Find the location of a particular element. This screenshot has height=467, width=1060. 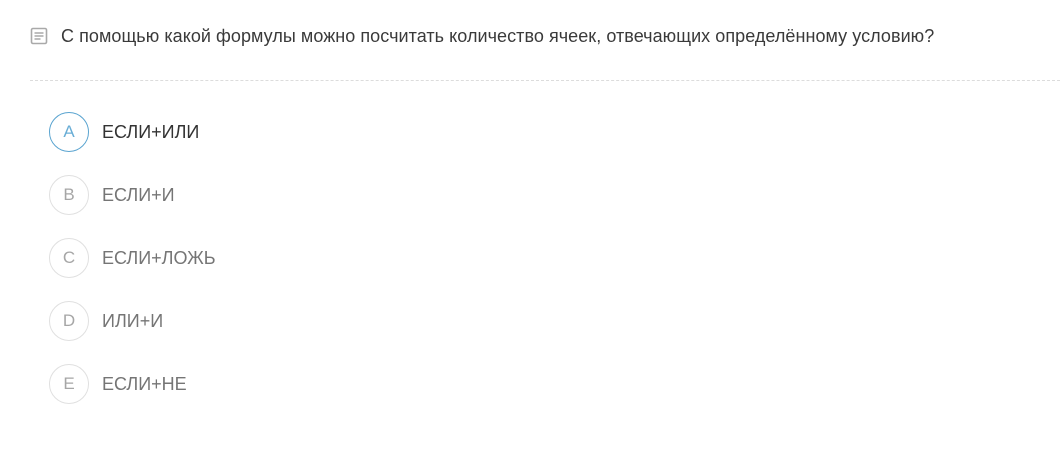

document-lines-icon is located at coordinates (39, 36).